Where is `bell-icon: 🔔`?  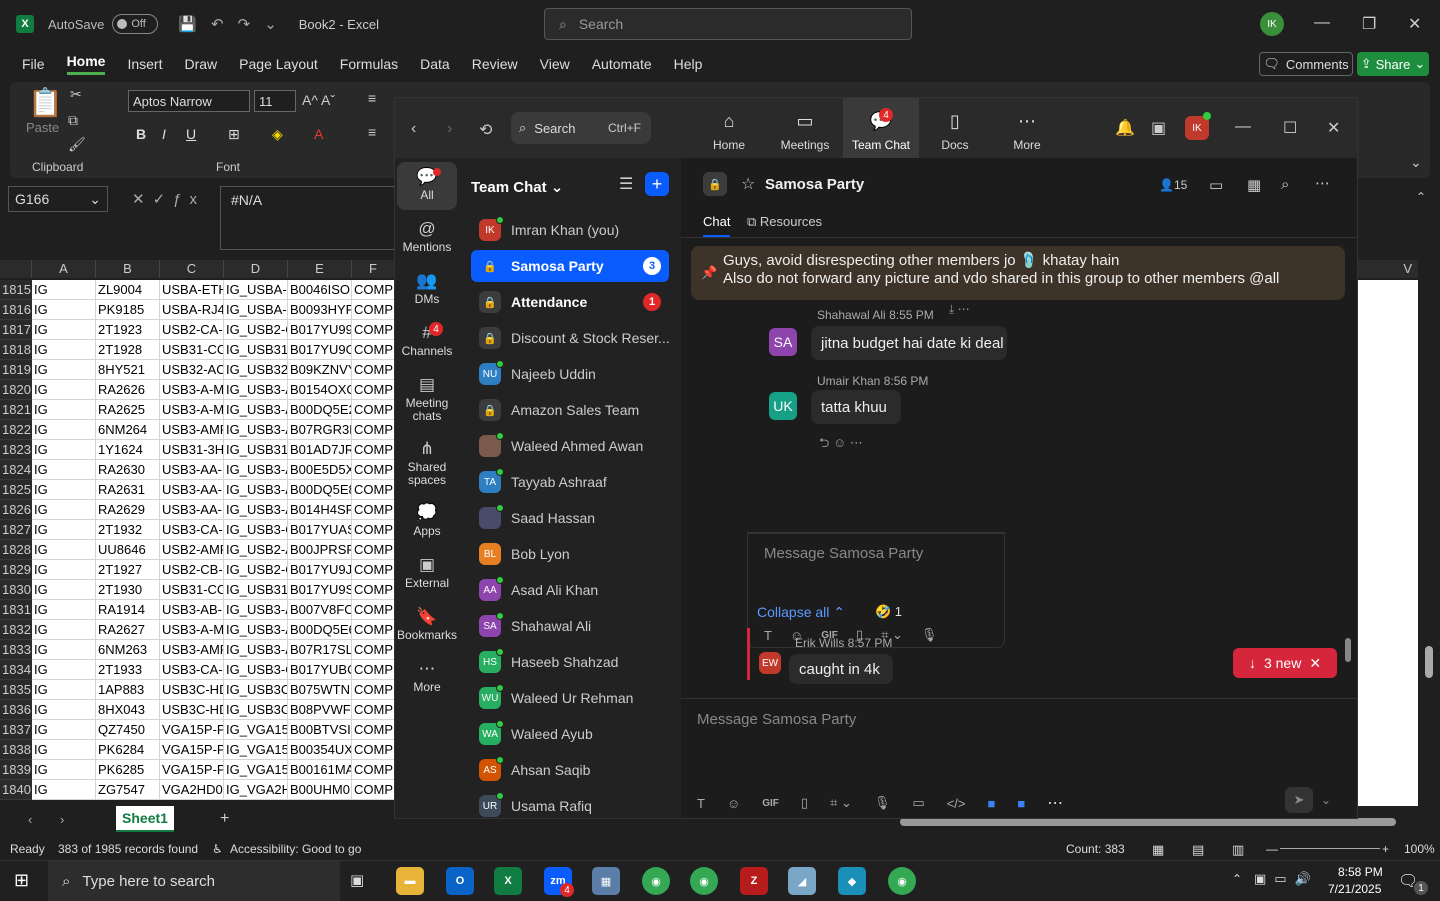
bell-icon: 🔔 is located at coordinates (1125, 128).